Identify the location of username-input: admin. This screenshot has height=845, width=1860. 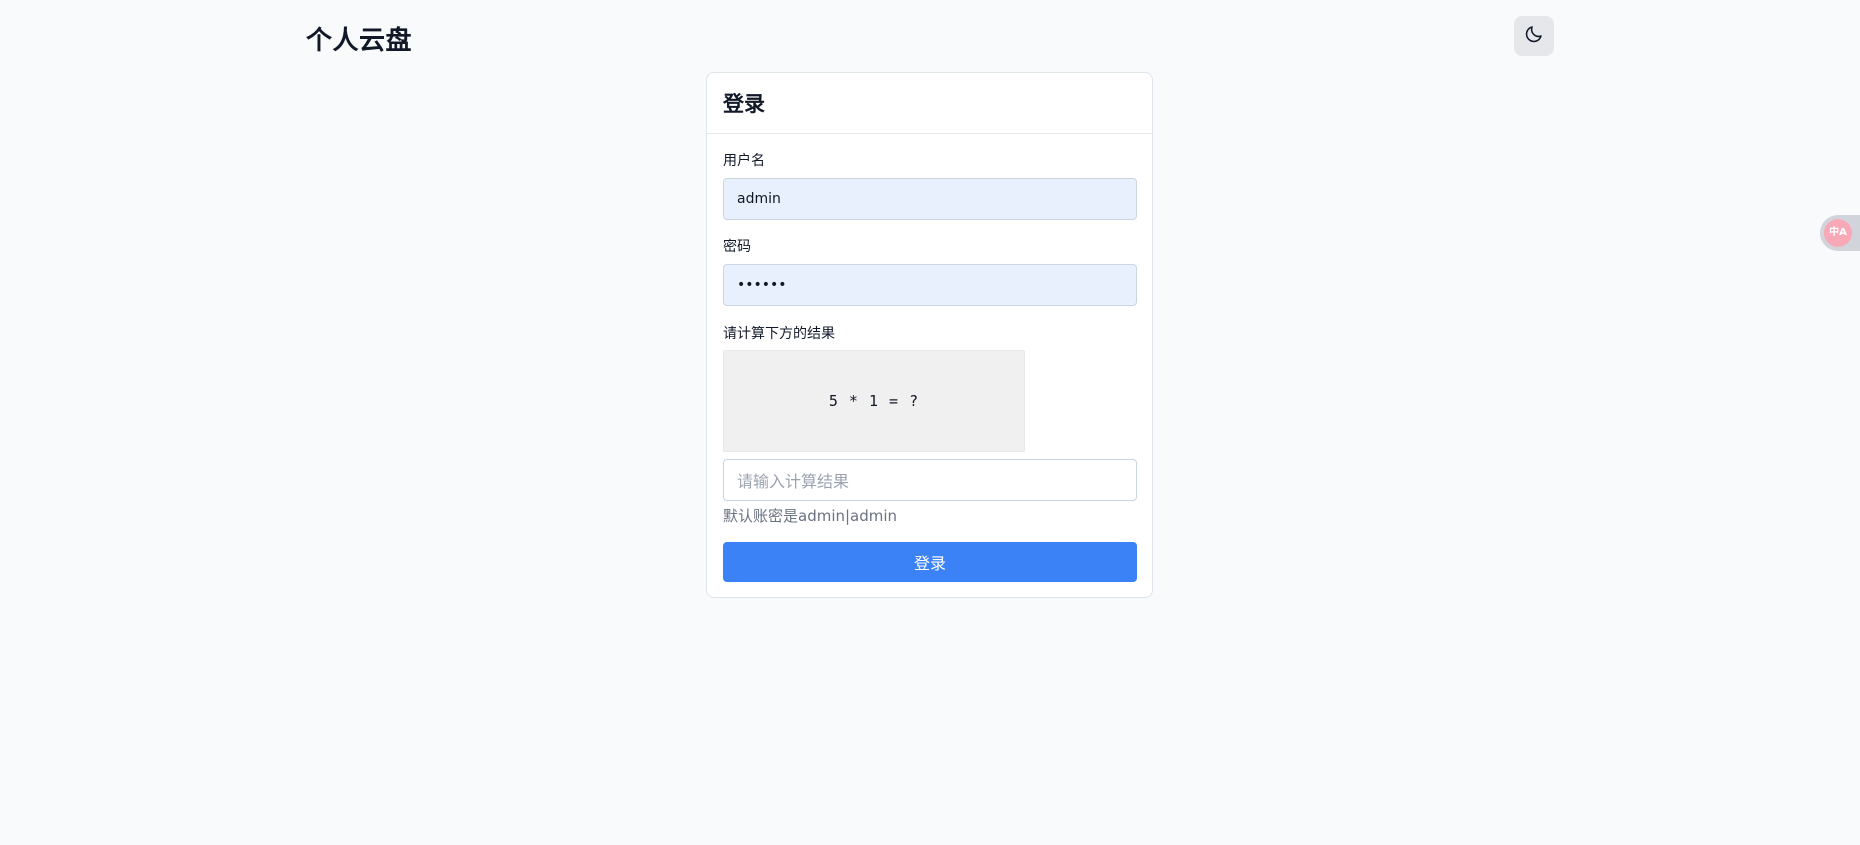
(930, 199).